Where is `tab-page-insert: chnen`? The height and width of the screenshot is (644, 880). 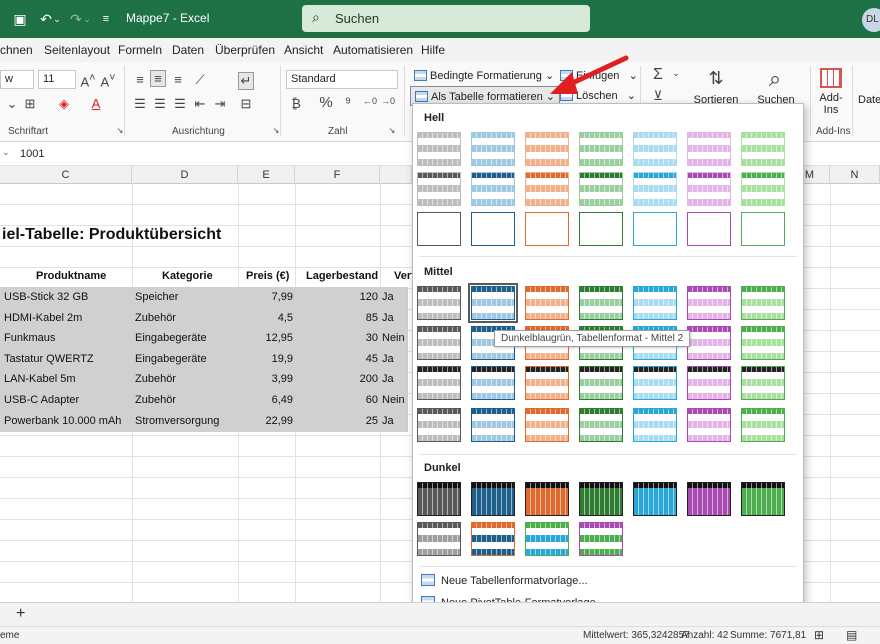
tab-page-insert: chnen is located at coordinates (16, 50).